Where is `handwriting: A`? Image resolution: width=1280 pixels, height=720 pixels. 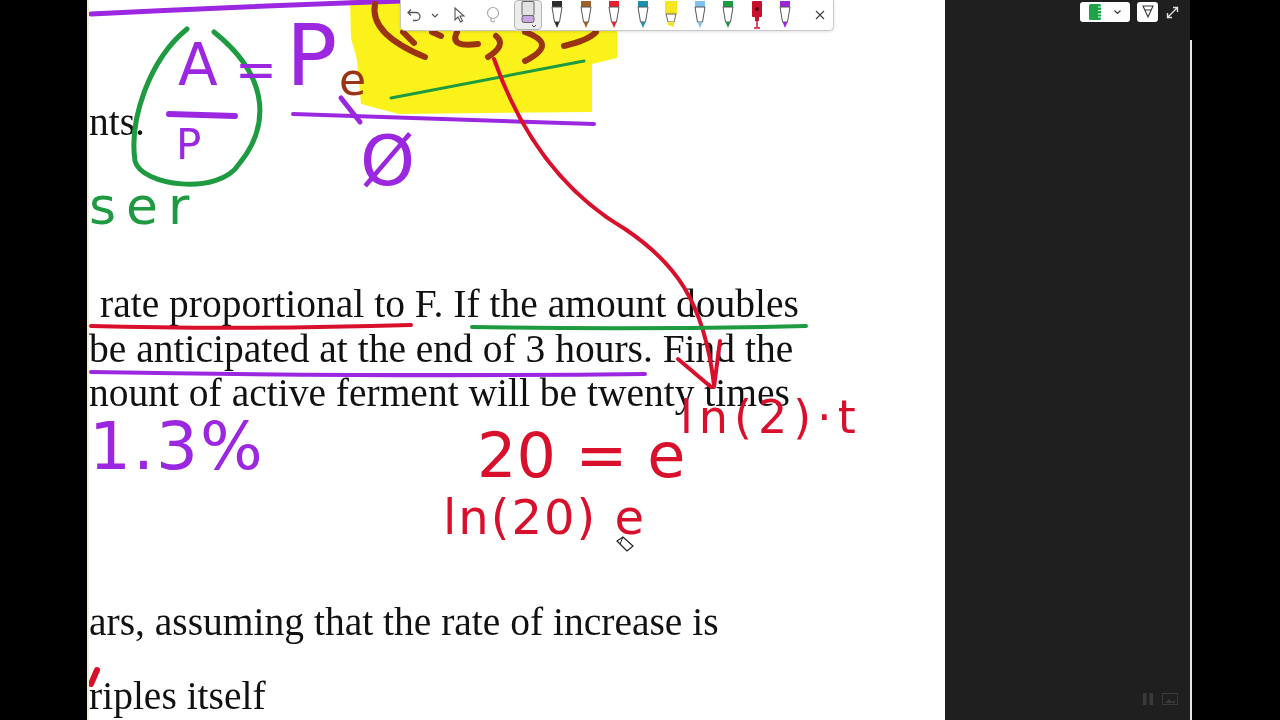
handwriting: A is located at coordinates (198, 65).